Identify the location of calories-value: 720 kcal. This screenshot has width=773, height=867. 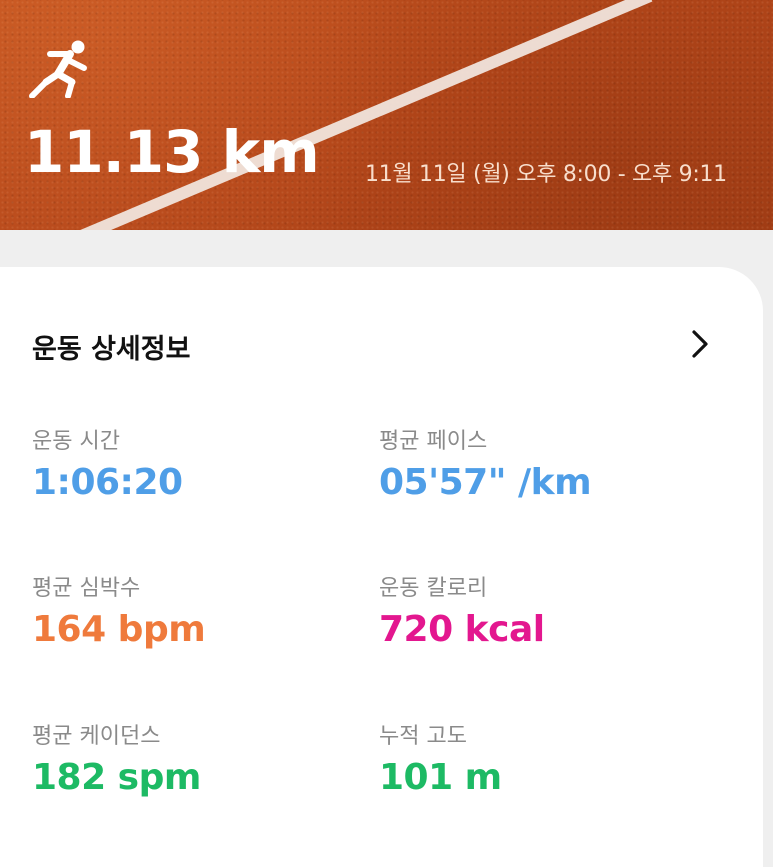
(462, 629).